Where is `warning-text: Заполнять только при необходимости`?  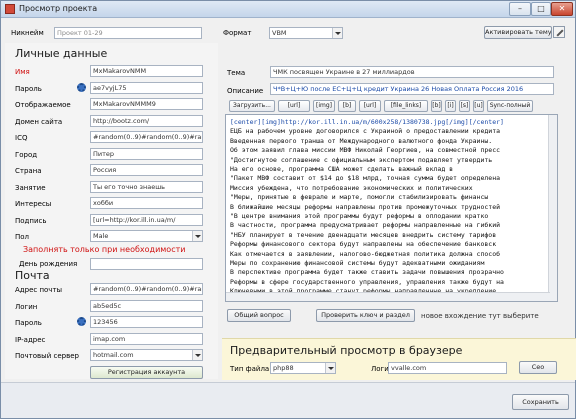 warning-text: Заполнять только при необходимости is located at coordinates (104, 249).